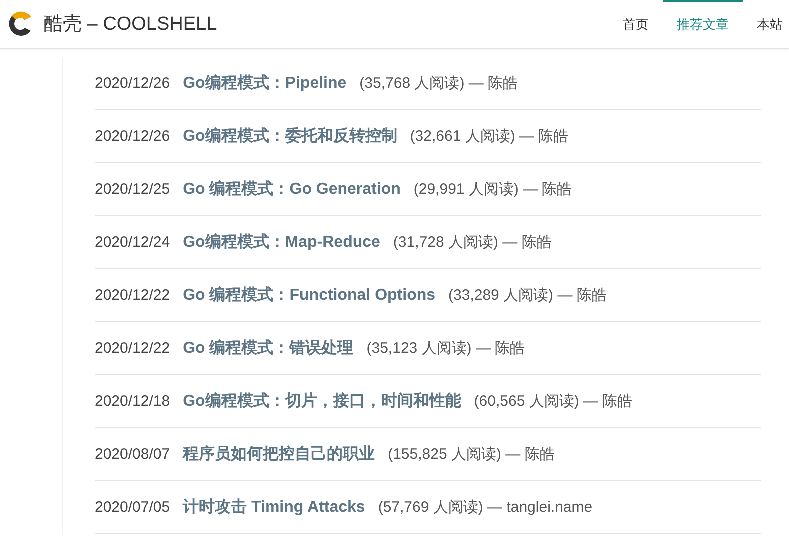 This screenshot has height=540, width=789. What do you see at coordinates (485, 507) in the screenshot?
I see `read-count: (57,769 人阅读) — tanglei.name` at bounding box center [485, 507].